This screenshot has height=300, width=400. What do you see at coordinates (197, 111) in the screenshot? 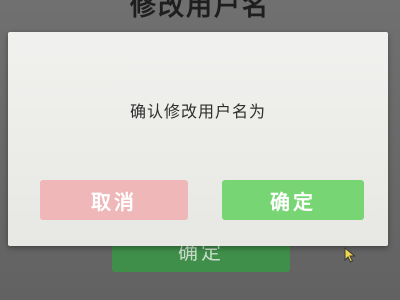
I see `dialog-message: 确认修改用户名为` at bounding box center [197, 111].